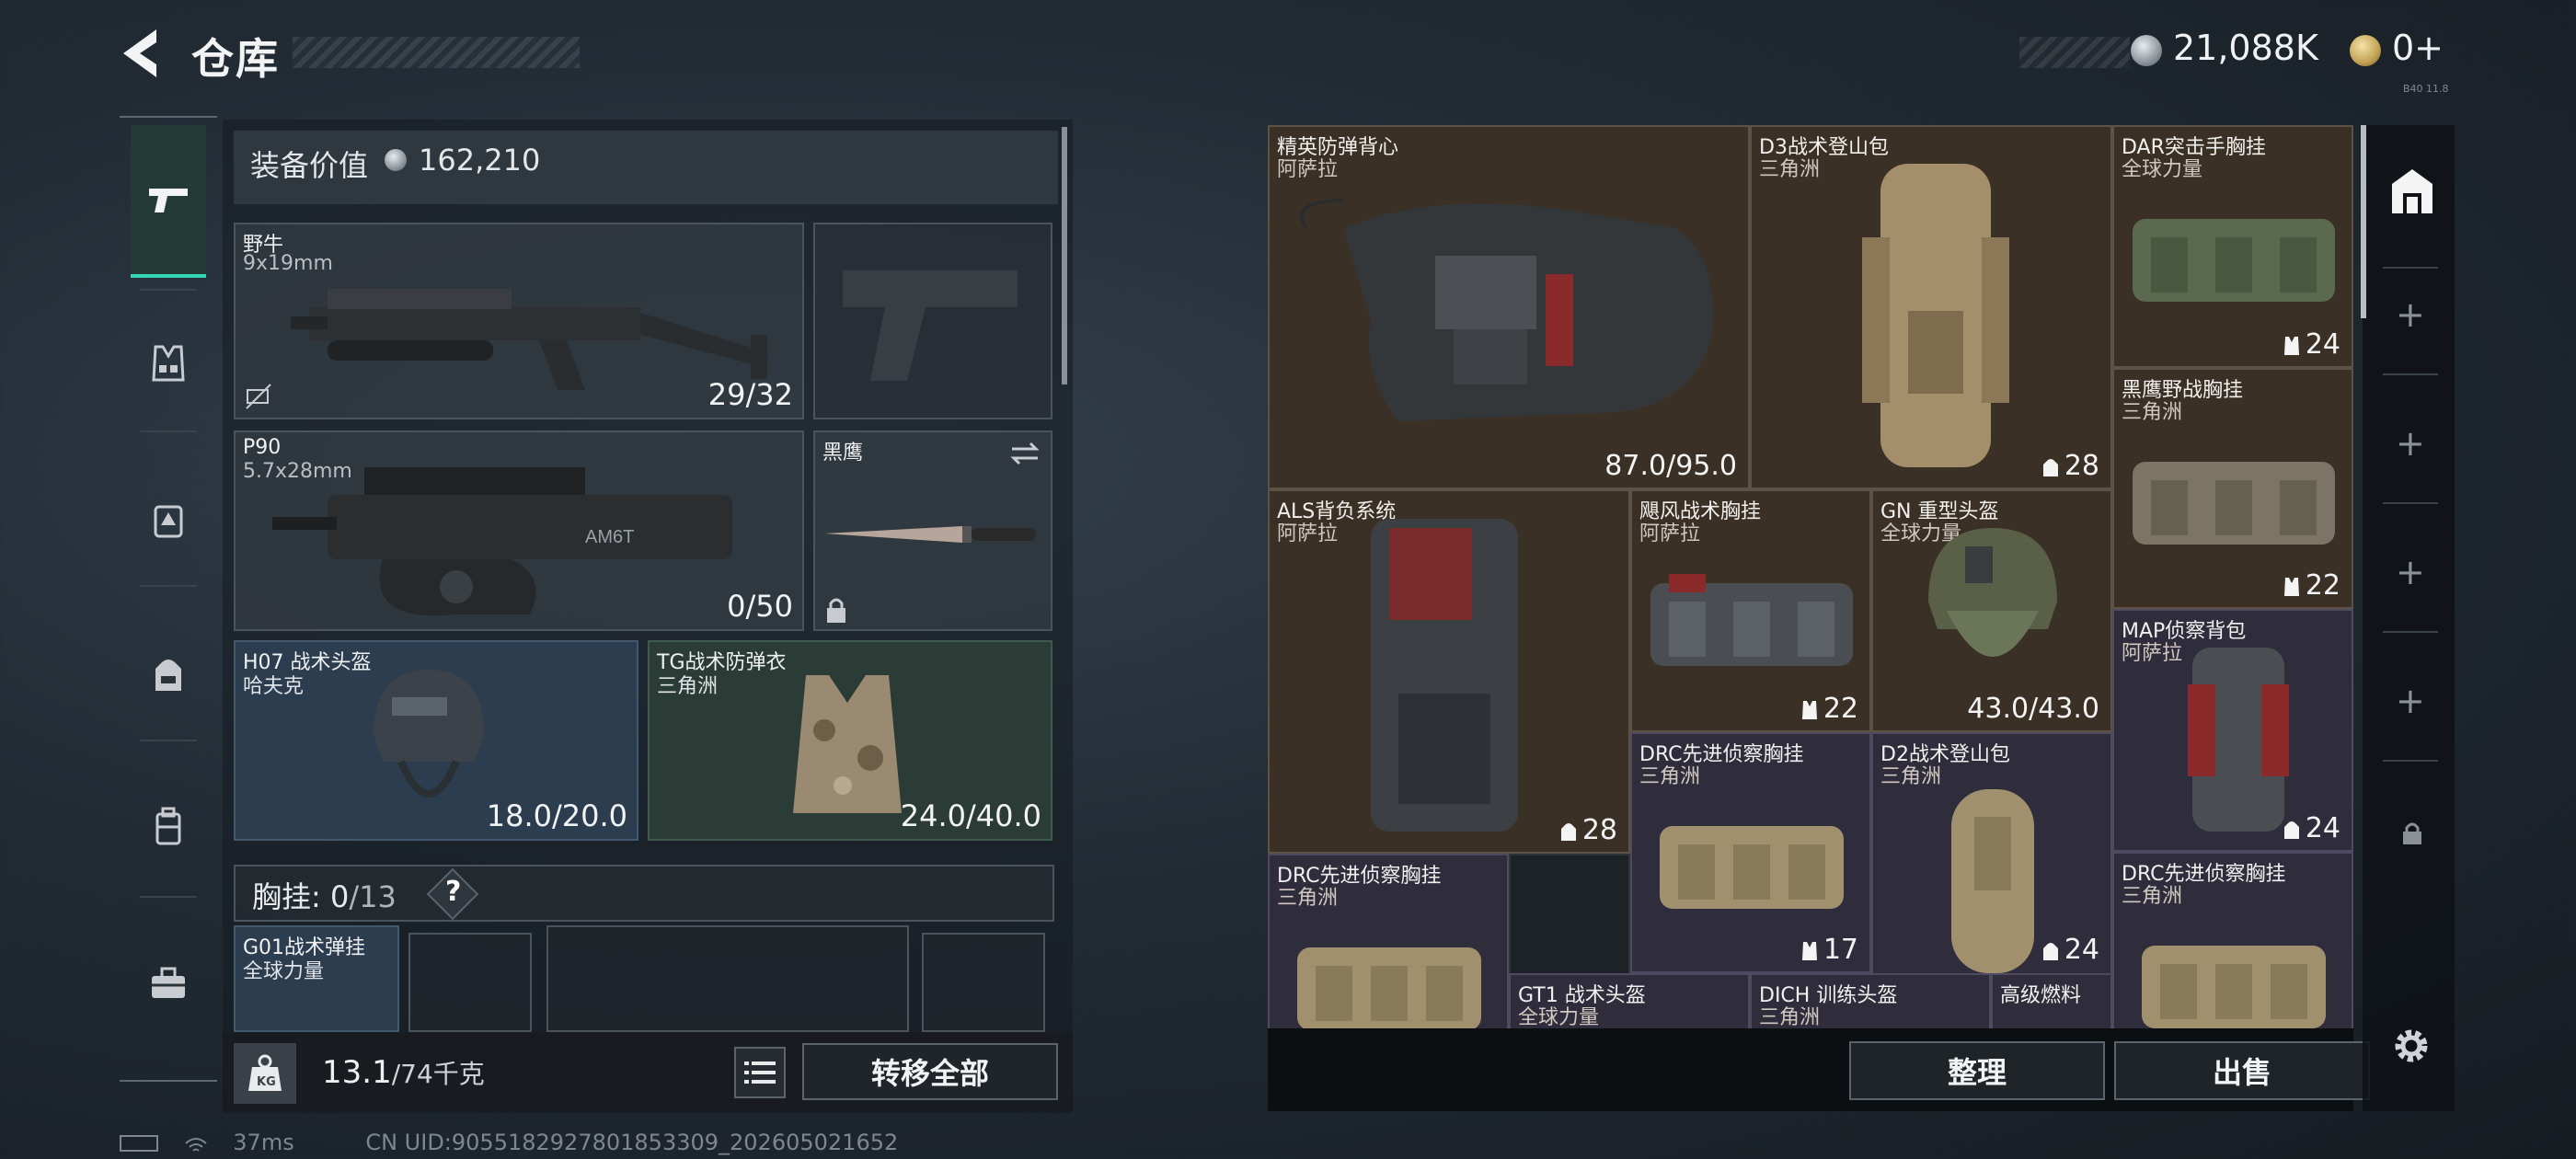  What do you see at coordinates (1977, 1070) in the screenshot?
I see `tidy-button: 整理` at bounding box center [1977, 1070].